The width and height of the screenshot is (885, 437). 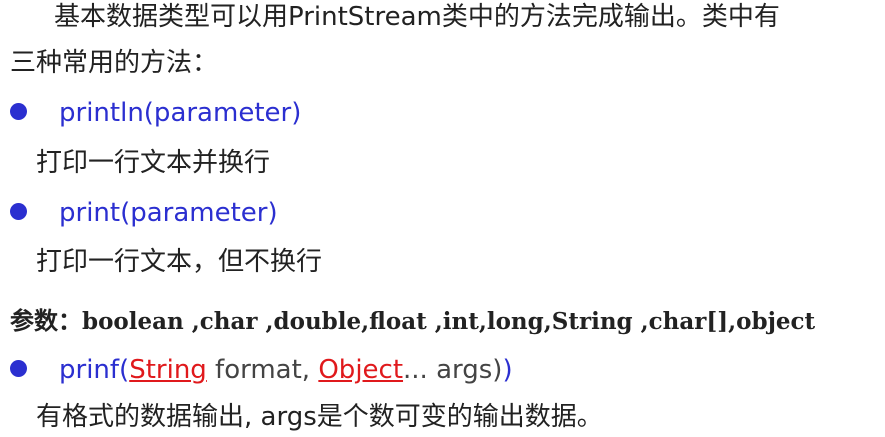 What do you see at coordinates (179, 262) in the screenshot?
I see `method-print-description: 打印一行文本，但不换行` at bounding box center [179, 262].